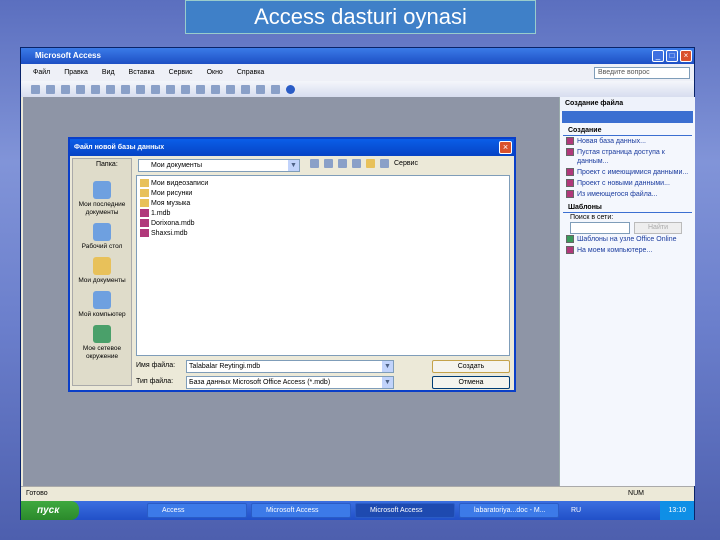 The image size is (720, 540). I want to click on menu-window: Окно, so click(215, 72).